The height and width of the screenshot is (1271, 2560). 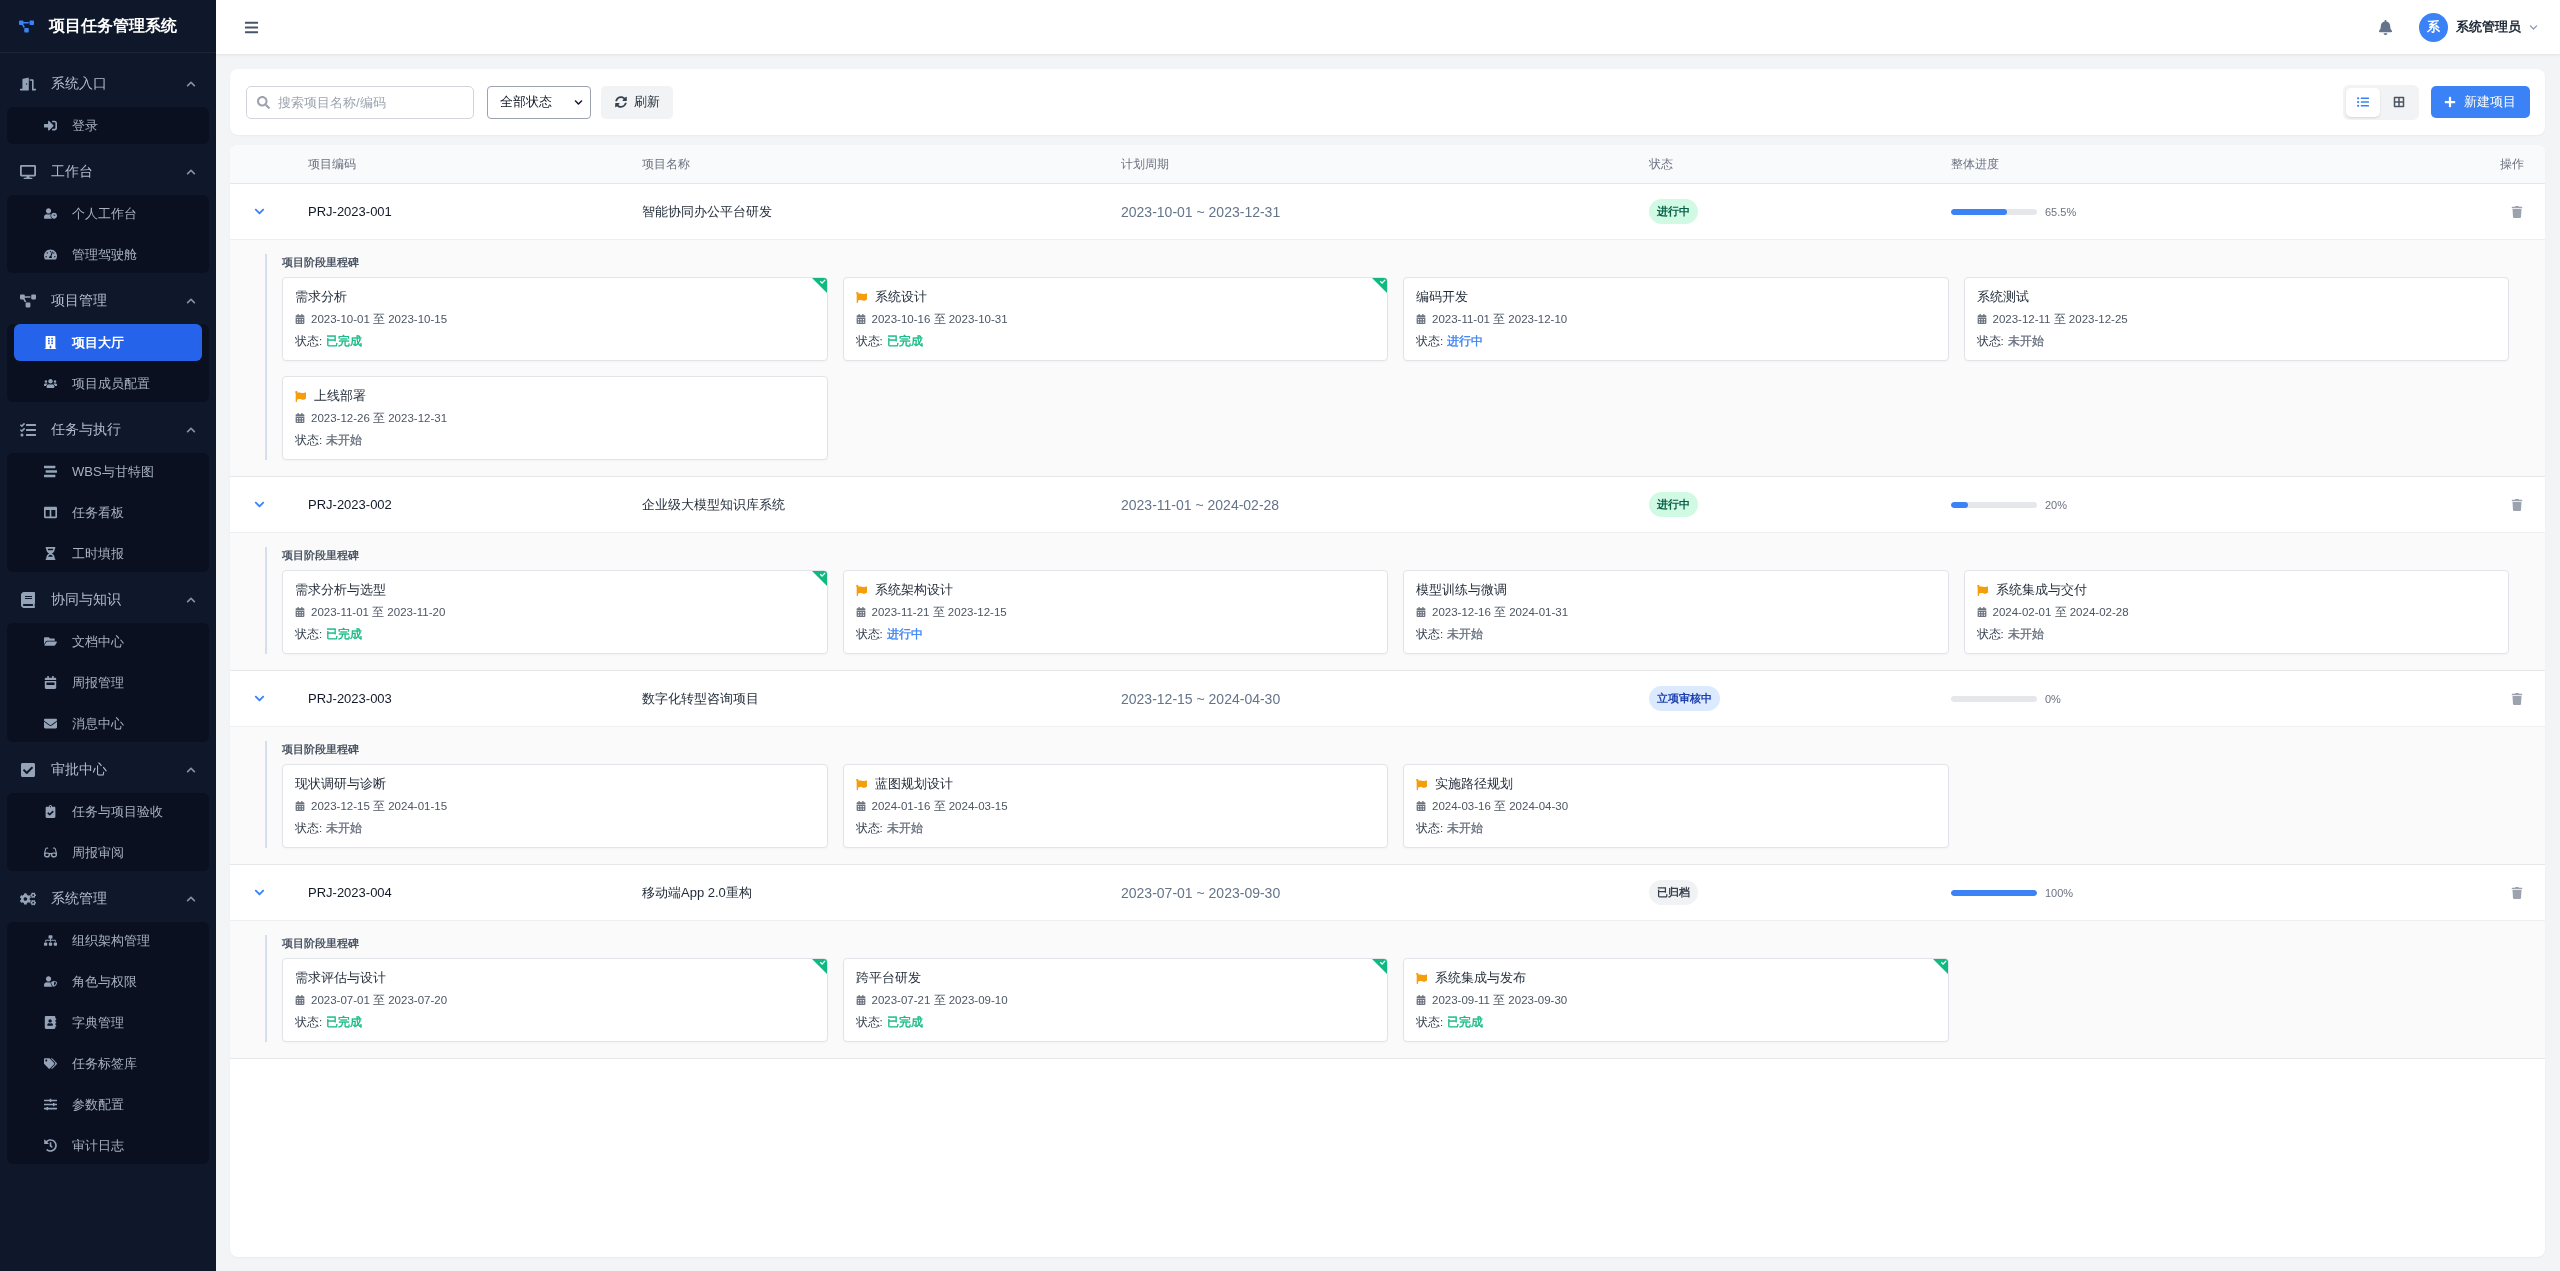 What do you see at coordinates (108, 852) in the screenshot?
I see `sidebar-item: 周报审阅` at bounding box center [108, 852].